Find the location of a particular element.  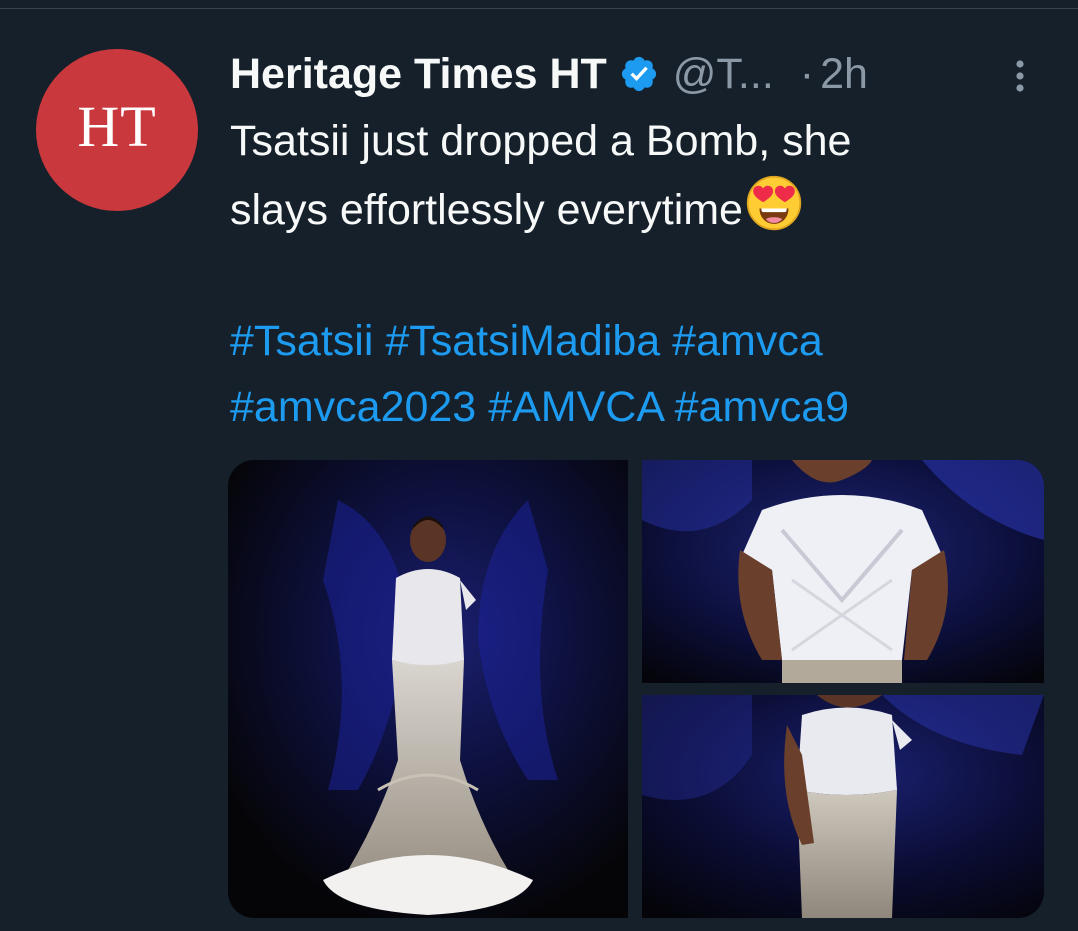

hashtag-link: #amvca2023 is located at coordinates (353, 407).